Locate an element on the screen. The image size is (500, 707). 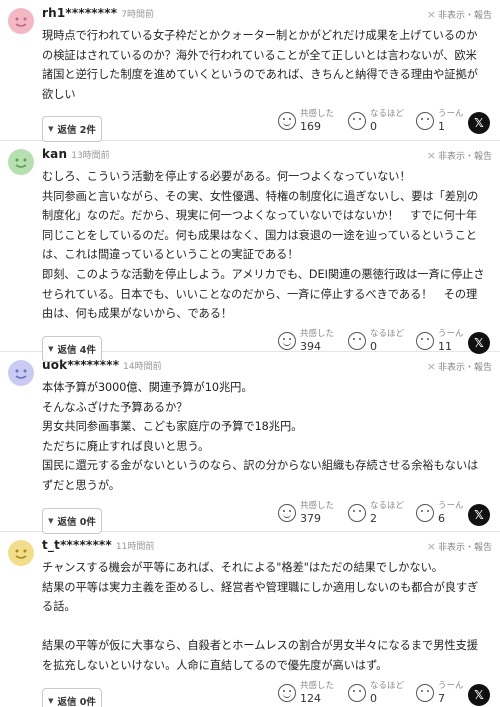
timestamp: 11時間前 is located at coordinates (135, 547).